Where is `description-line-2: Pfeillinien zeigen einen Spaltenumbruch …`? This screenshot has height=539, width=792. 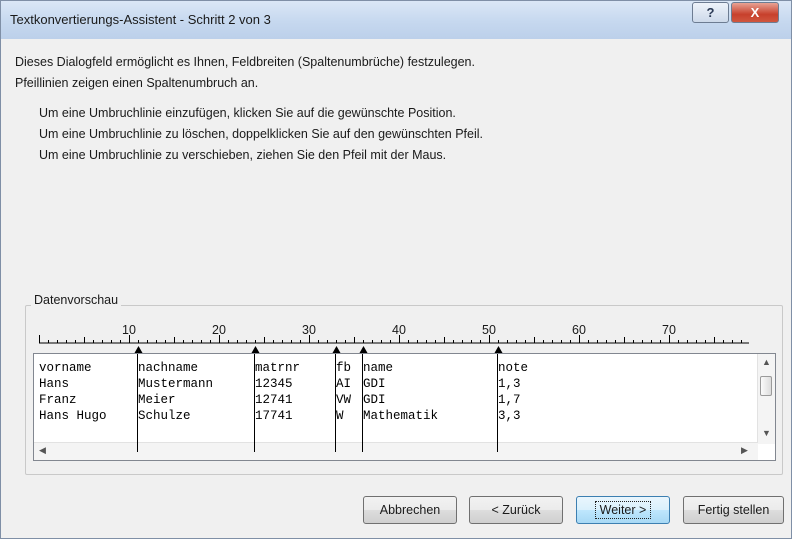 description-line-2: Pfeillinien zeigen einen Spaltenumbruch … is located at coordinates (137, 83).